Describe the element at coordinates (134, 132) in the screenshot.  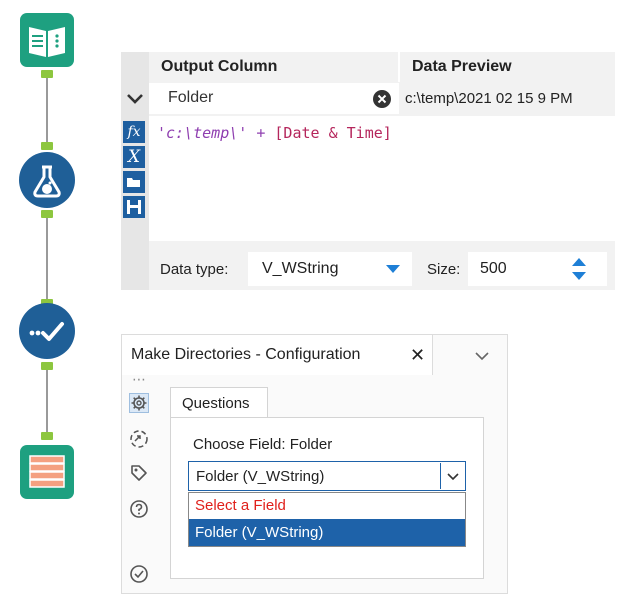
I see `fx-functions-button: fx` at that location.